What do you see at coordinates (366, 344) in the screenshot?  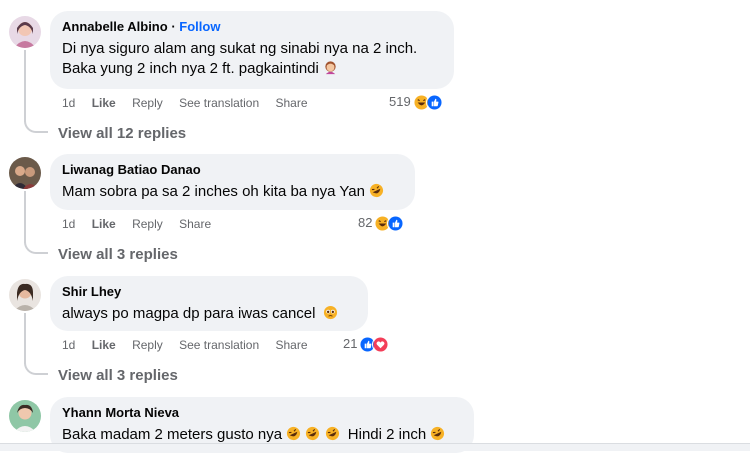 I see `reaction-summary: 21` at bounding box center [366, 344].